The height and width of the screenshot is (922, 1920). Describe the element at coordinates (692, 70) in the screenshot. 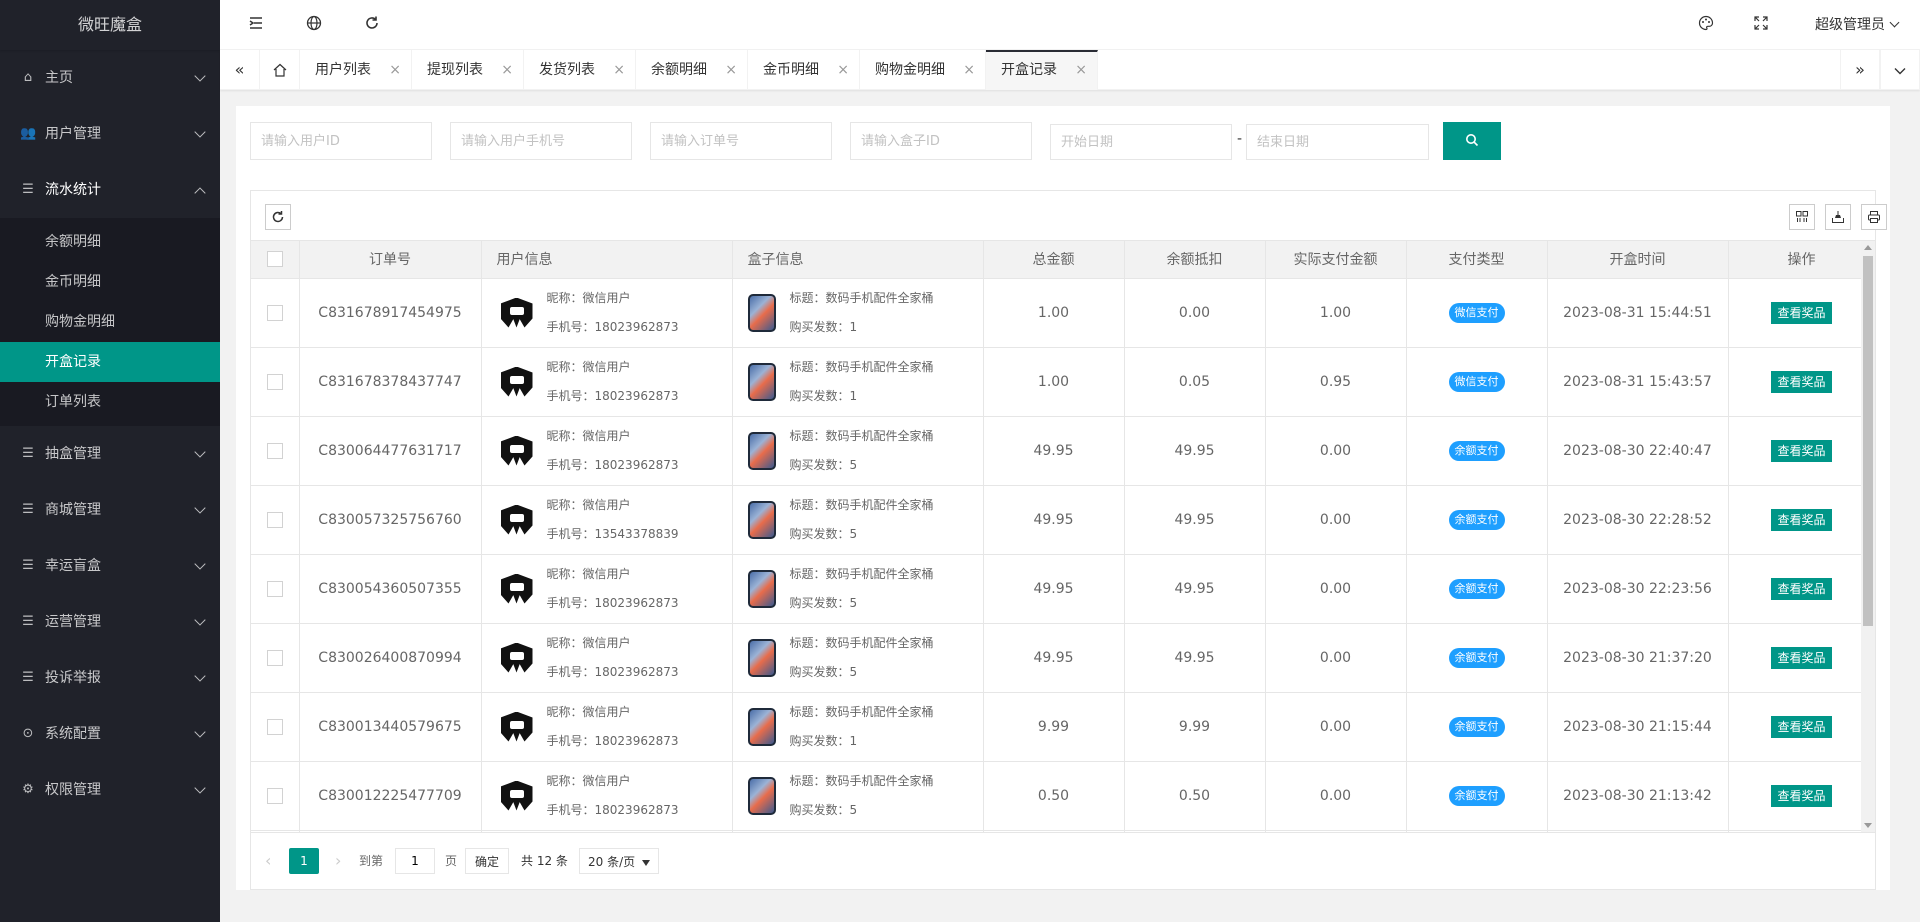

I see `tab-3: 余额明细 ×` at that location.